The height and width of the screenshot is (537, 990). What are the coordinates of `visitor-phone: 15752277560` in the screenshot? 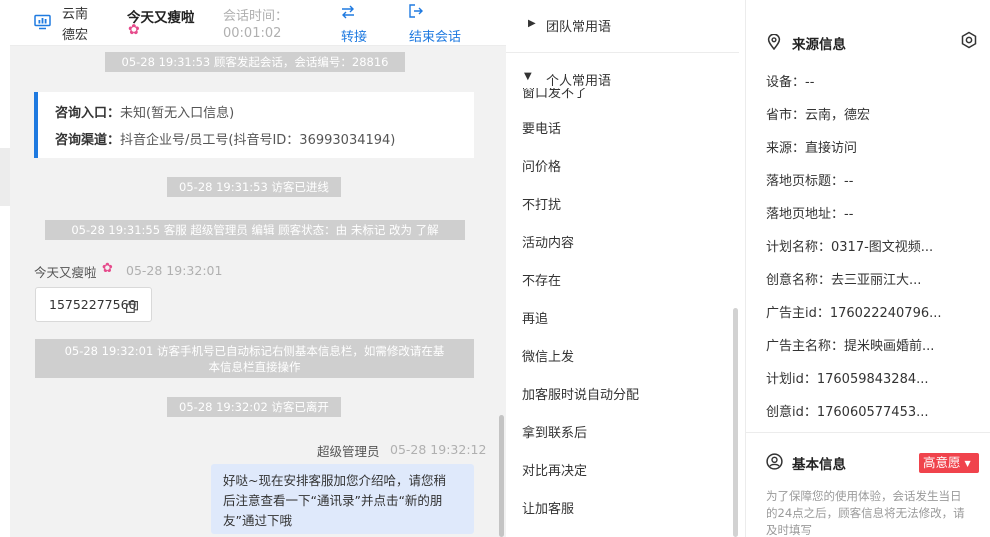 It's located at (93, 304).